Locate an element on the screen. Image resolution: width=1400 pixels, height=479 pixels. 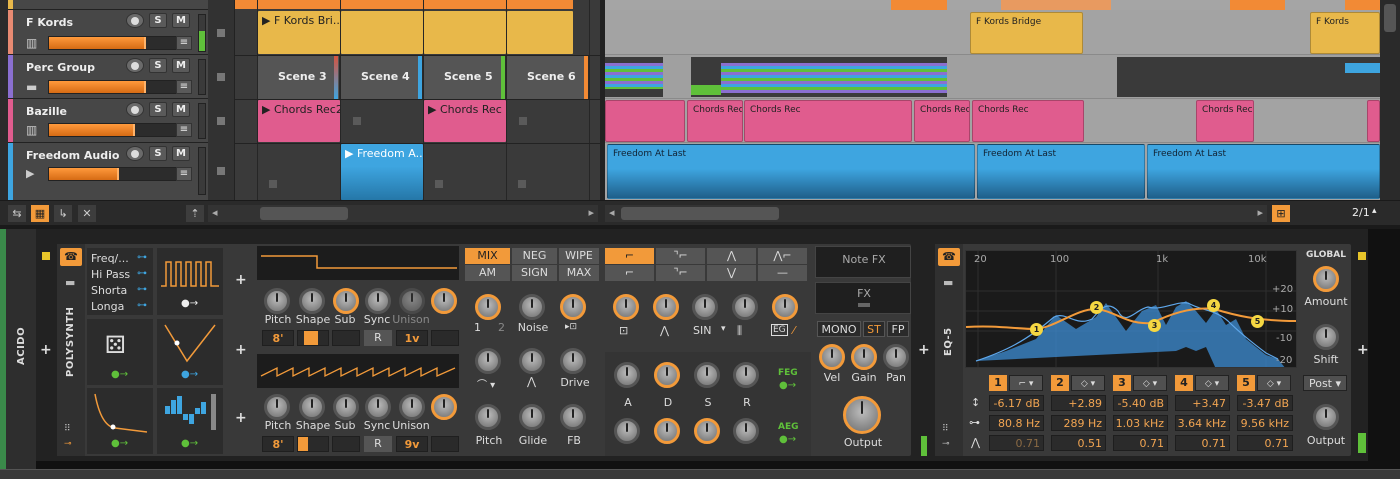
osc2-shape-bar is located at coordinates (313, 444).